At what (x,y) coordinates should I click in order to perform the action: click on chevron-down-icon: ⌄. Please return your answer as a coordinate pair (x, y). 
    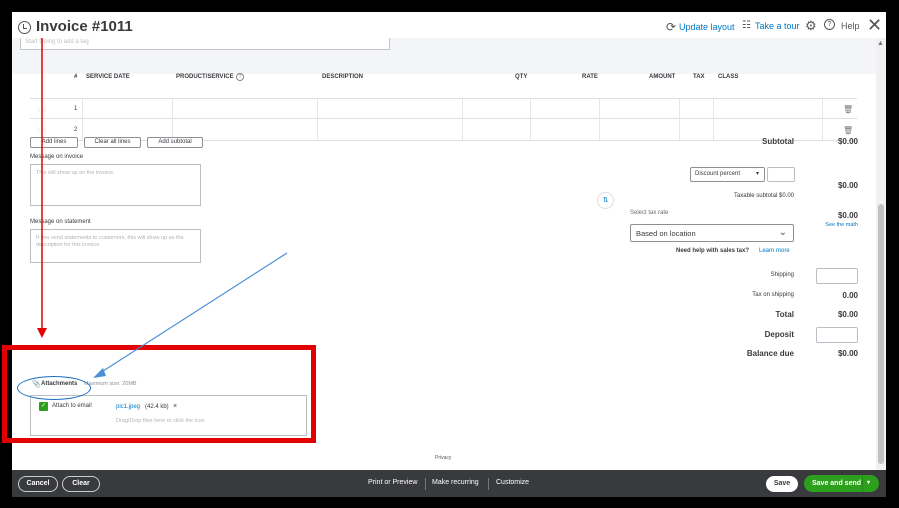
    Looking at the image, I should click on (782, 232).